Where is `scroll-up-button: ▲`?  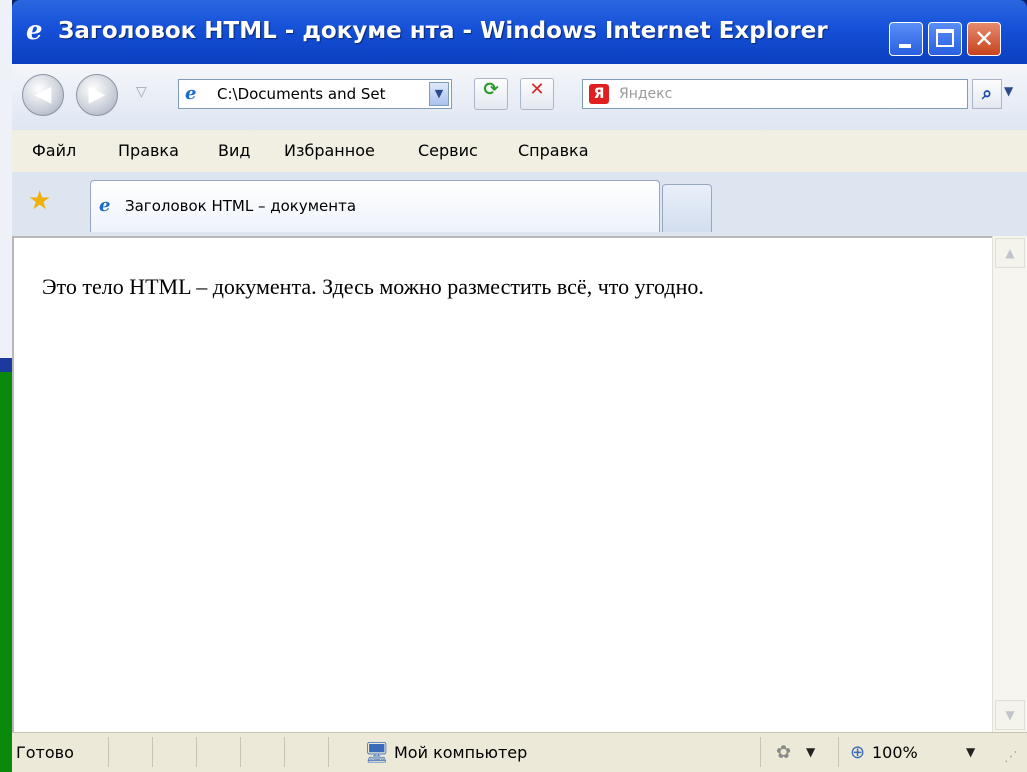 scroll-up-button: ▲ is located at coordinates (1010, 253).